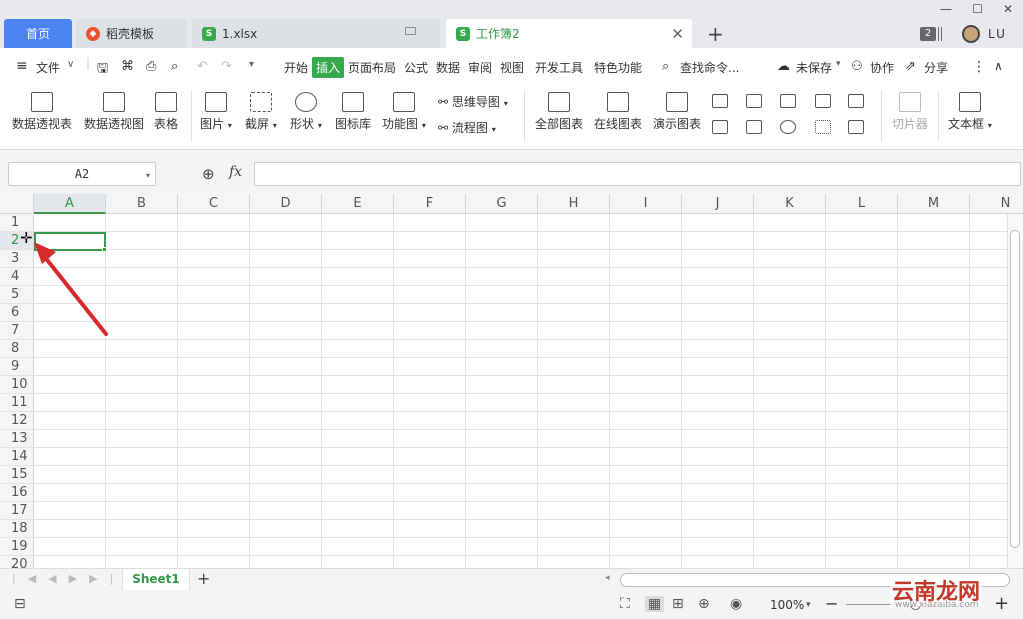 This screenshot has width=1023, height=619. I want to click on row-header-18: 18, so click(17, 529).